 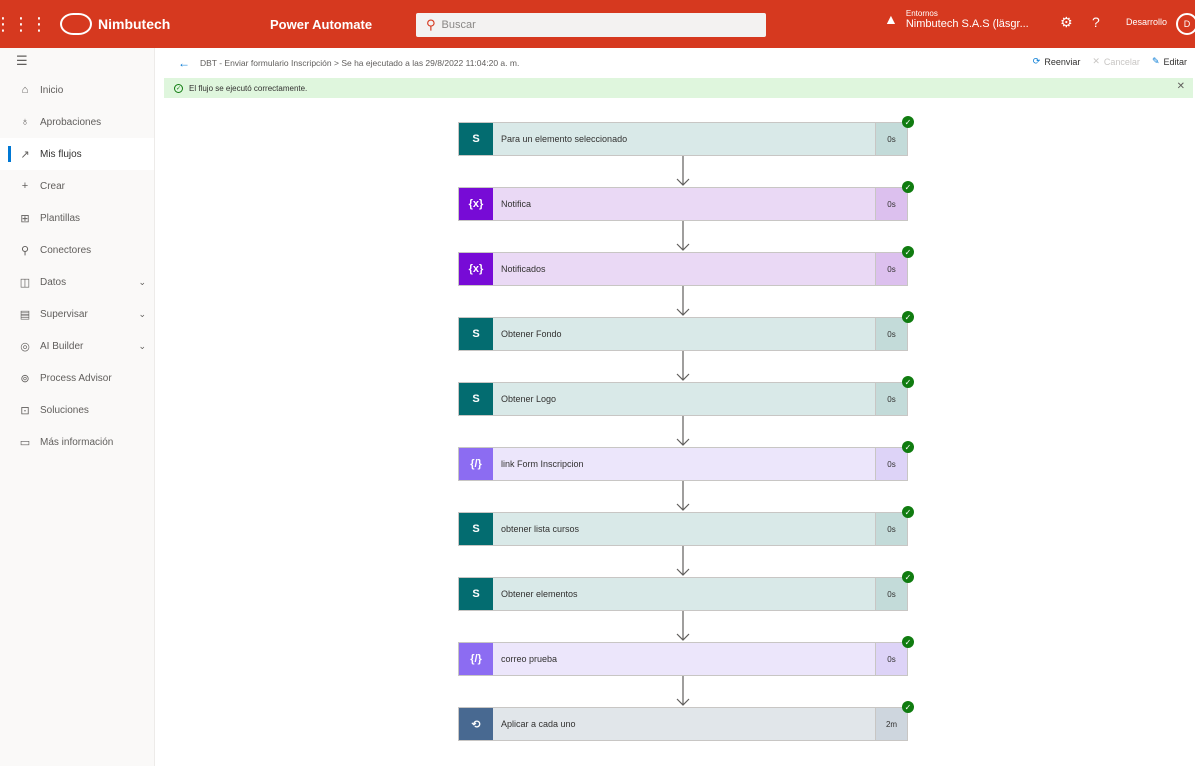 I want to click on app-launcher-icon: ⋮⋮⋮, so click(x=24, y=24).